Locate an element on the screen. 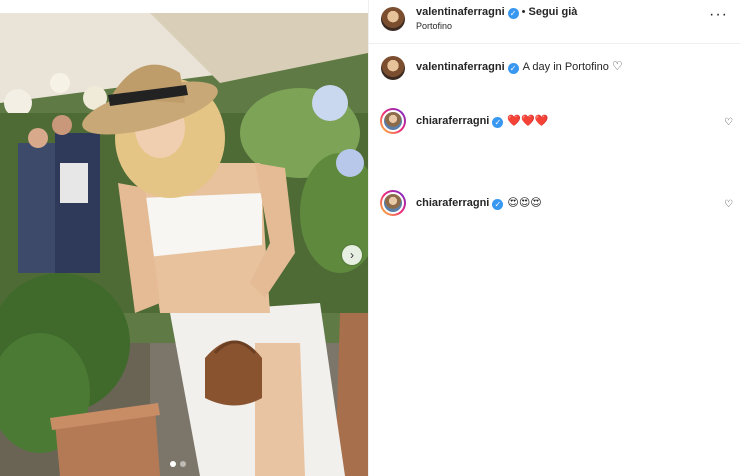 The image size is (740, 476). comment-text: 😍😍😍 is located at coordinates (524, 203).